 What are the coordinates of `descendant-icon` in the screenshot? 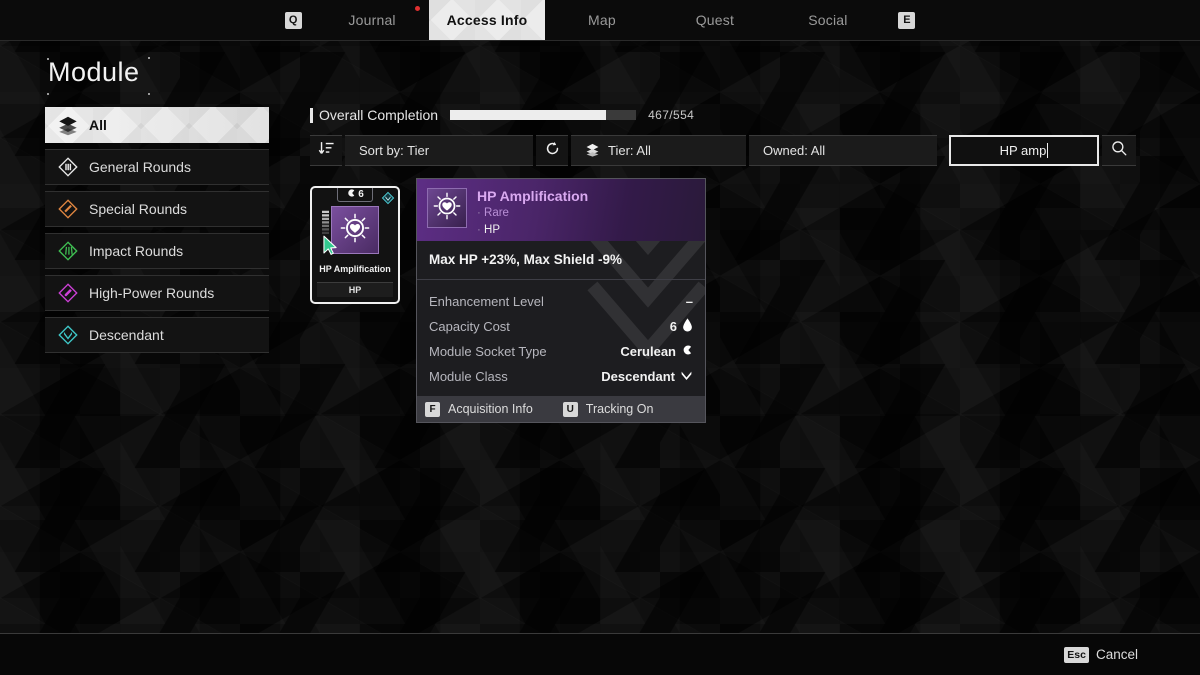 It's located at (68, 335).